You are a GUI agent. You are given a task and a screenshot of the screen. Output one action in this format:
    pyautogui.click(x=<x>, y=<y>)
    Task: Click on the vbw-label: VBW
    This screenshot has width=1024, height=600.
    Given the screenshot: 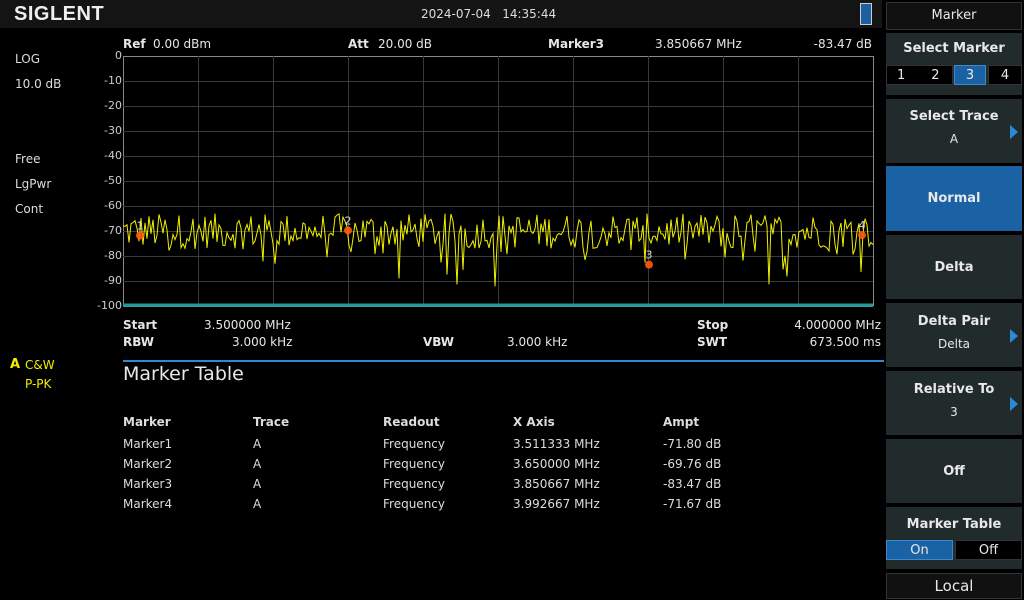 What is the action you would take?
    pyautogui.click(x=439, y=342)
    